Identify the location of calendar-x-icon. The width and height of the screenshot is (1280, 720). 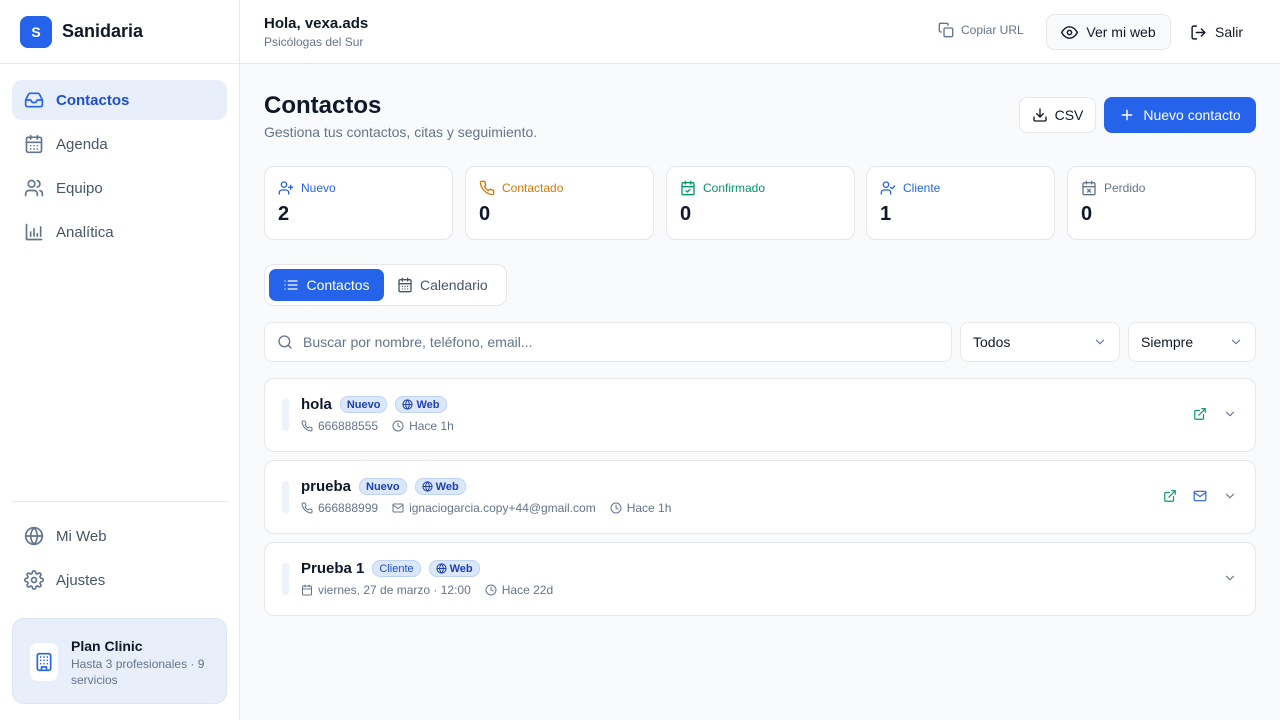
(1089, 188).